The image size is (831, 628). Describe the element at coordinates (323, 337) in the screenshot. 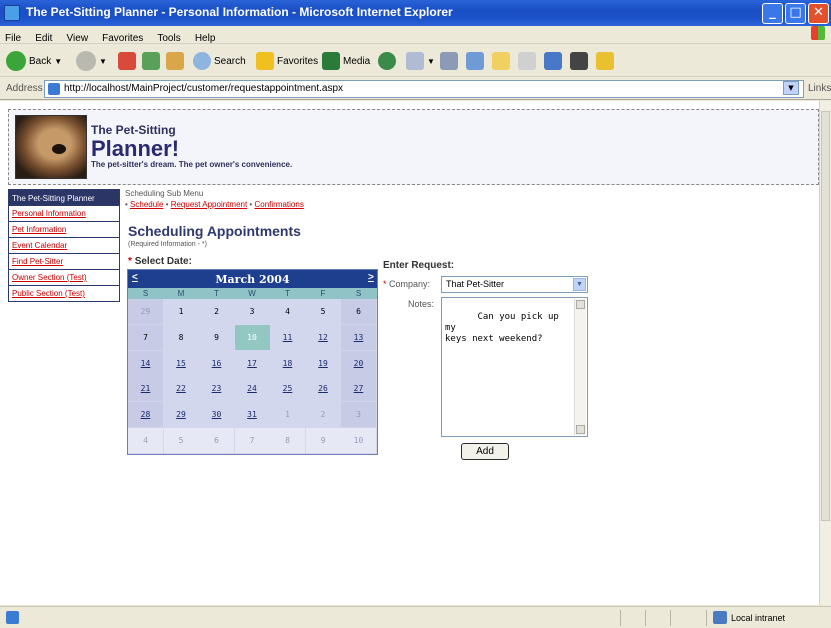

I see `calendar-day-12: 12` at that location.